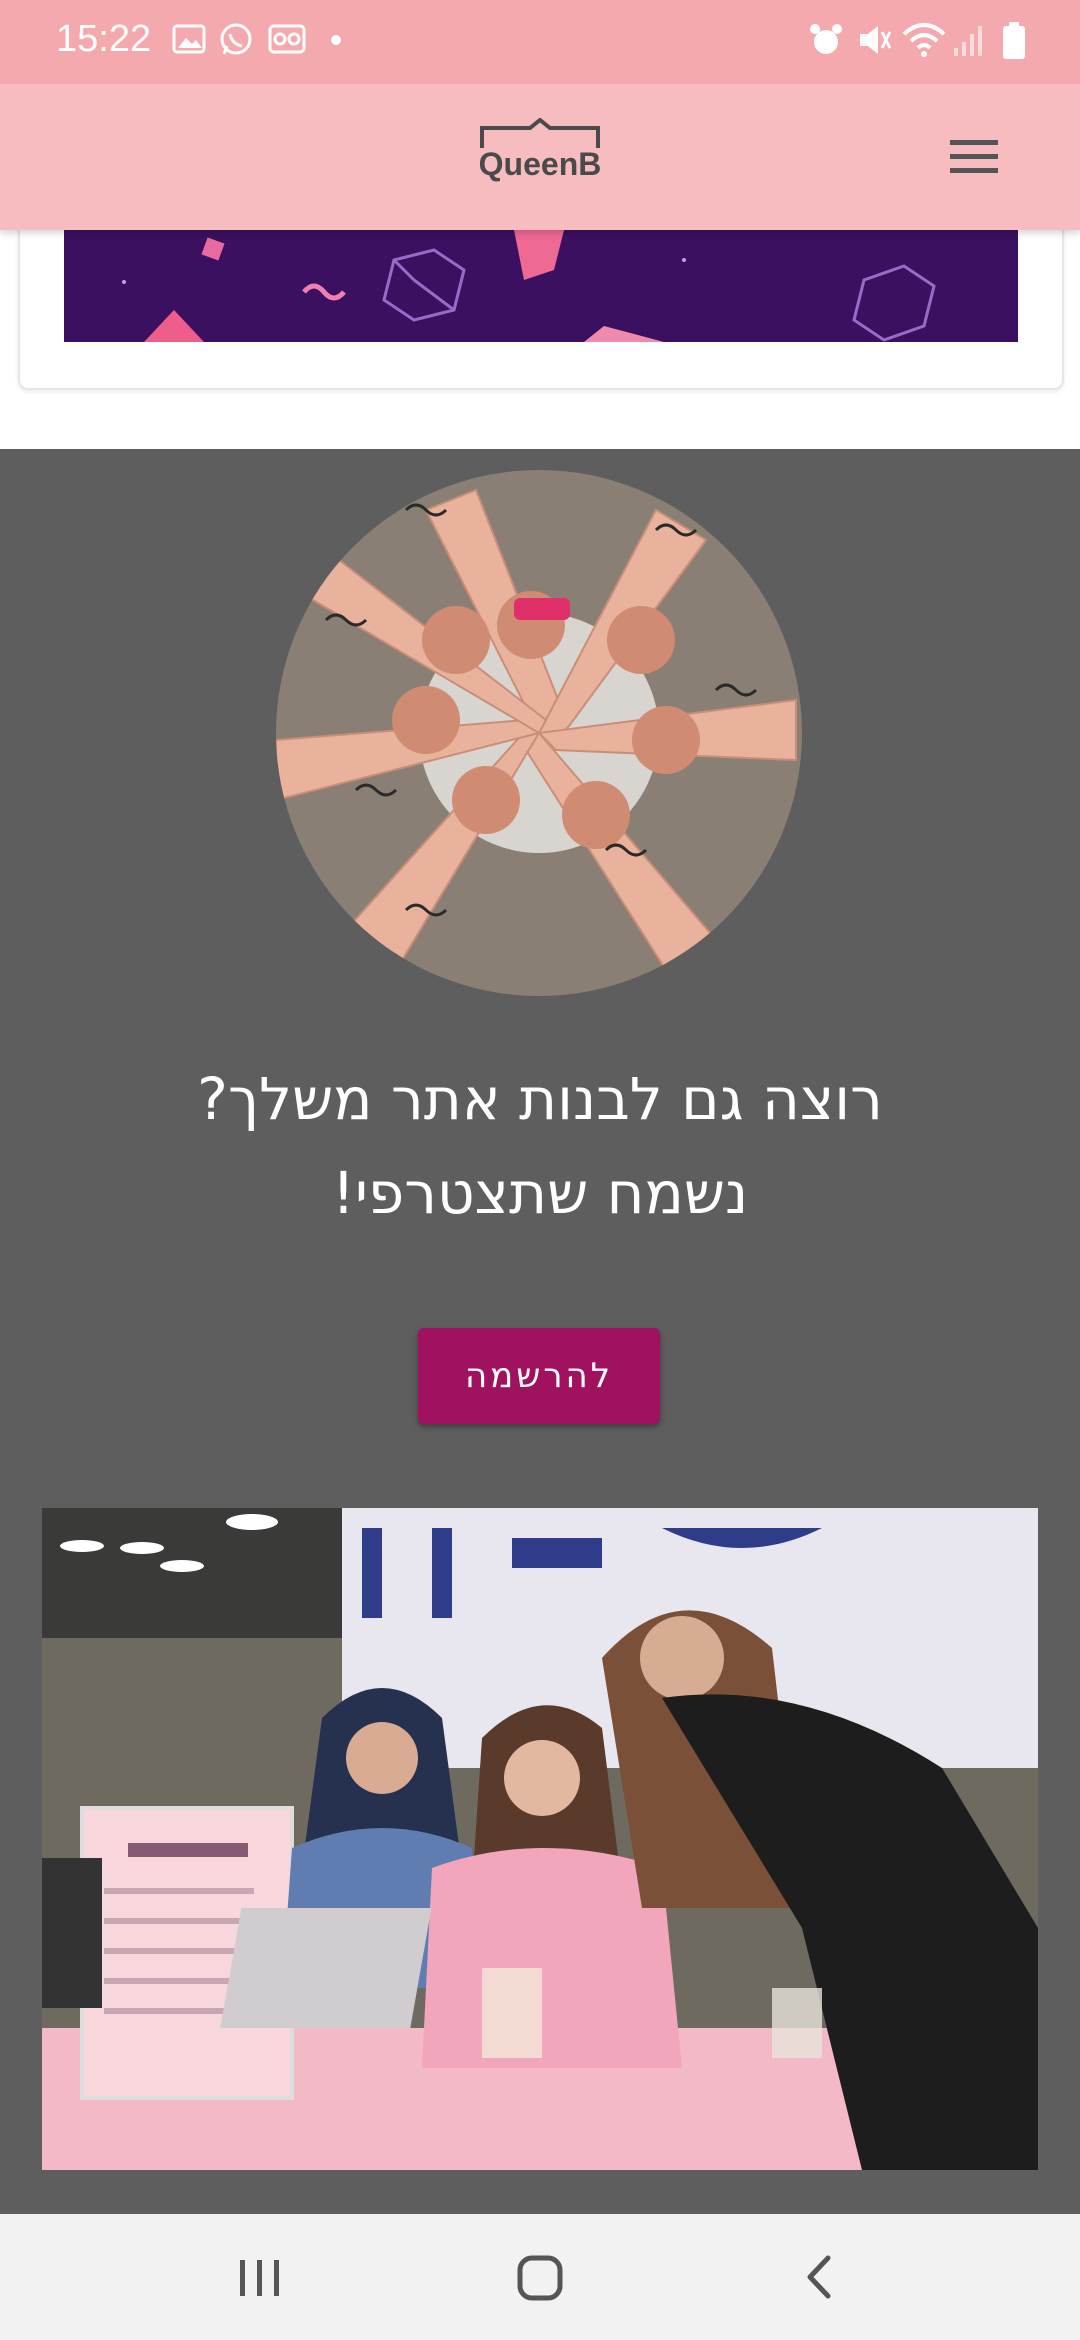 This screenshot has width=1080, height=2340. What do you see at coordinates (287, 39) in the screenshot?
I see `voicemail-icon` at bounding box center [287, 39].